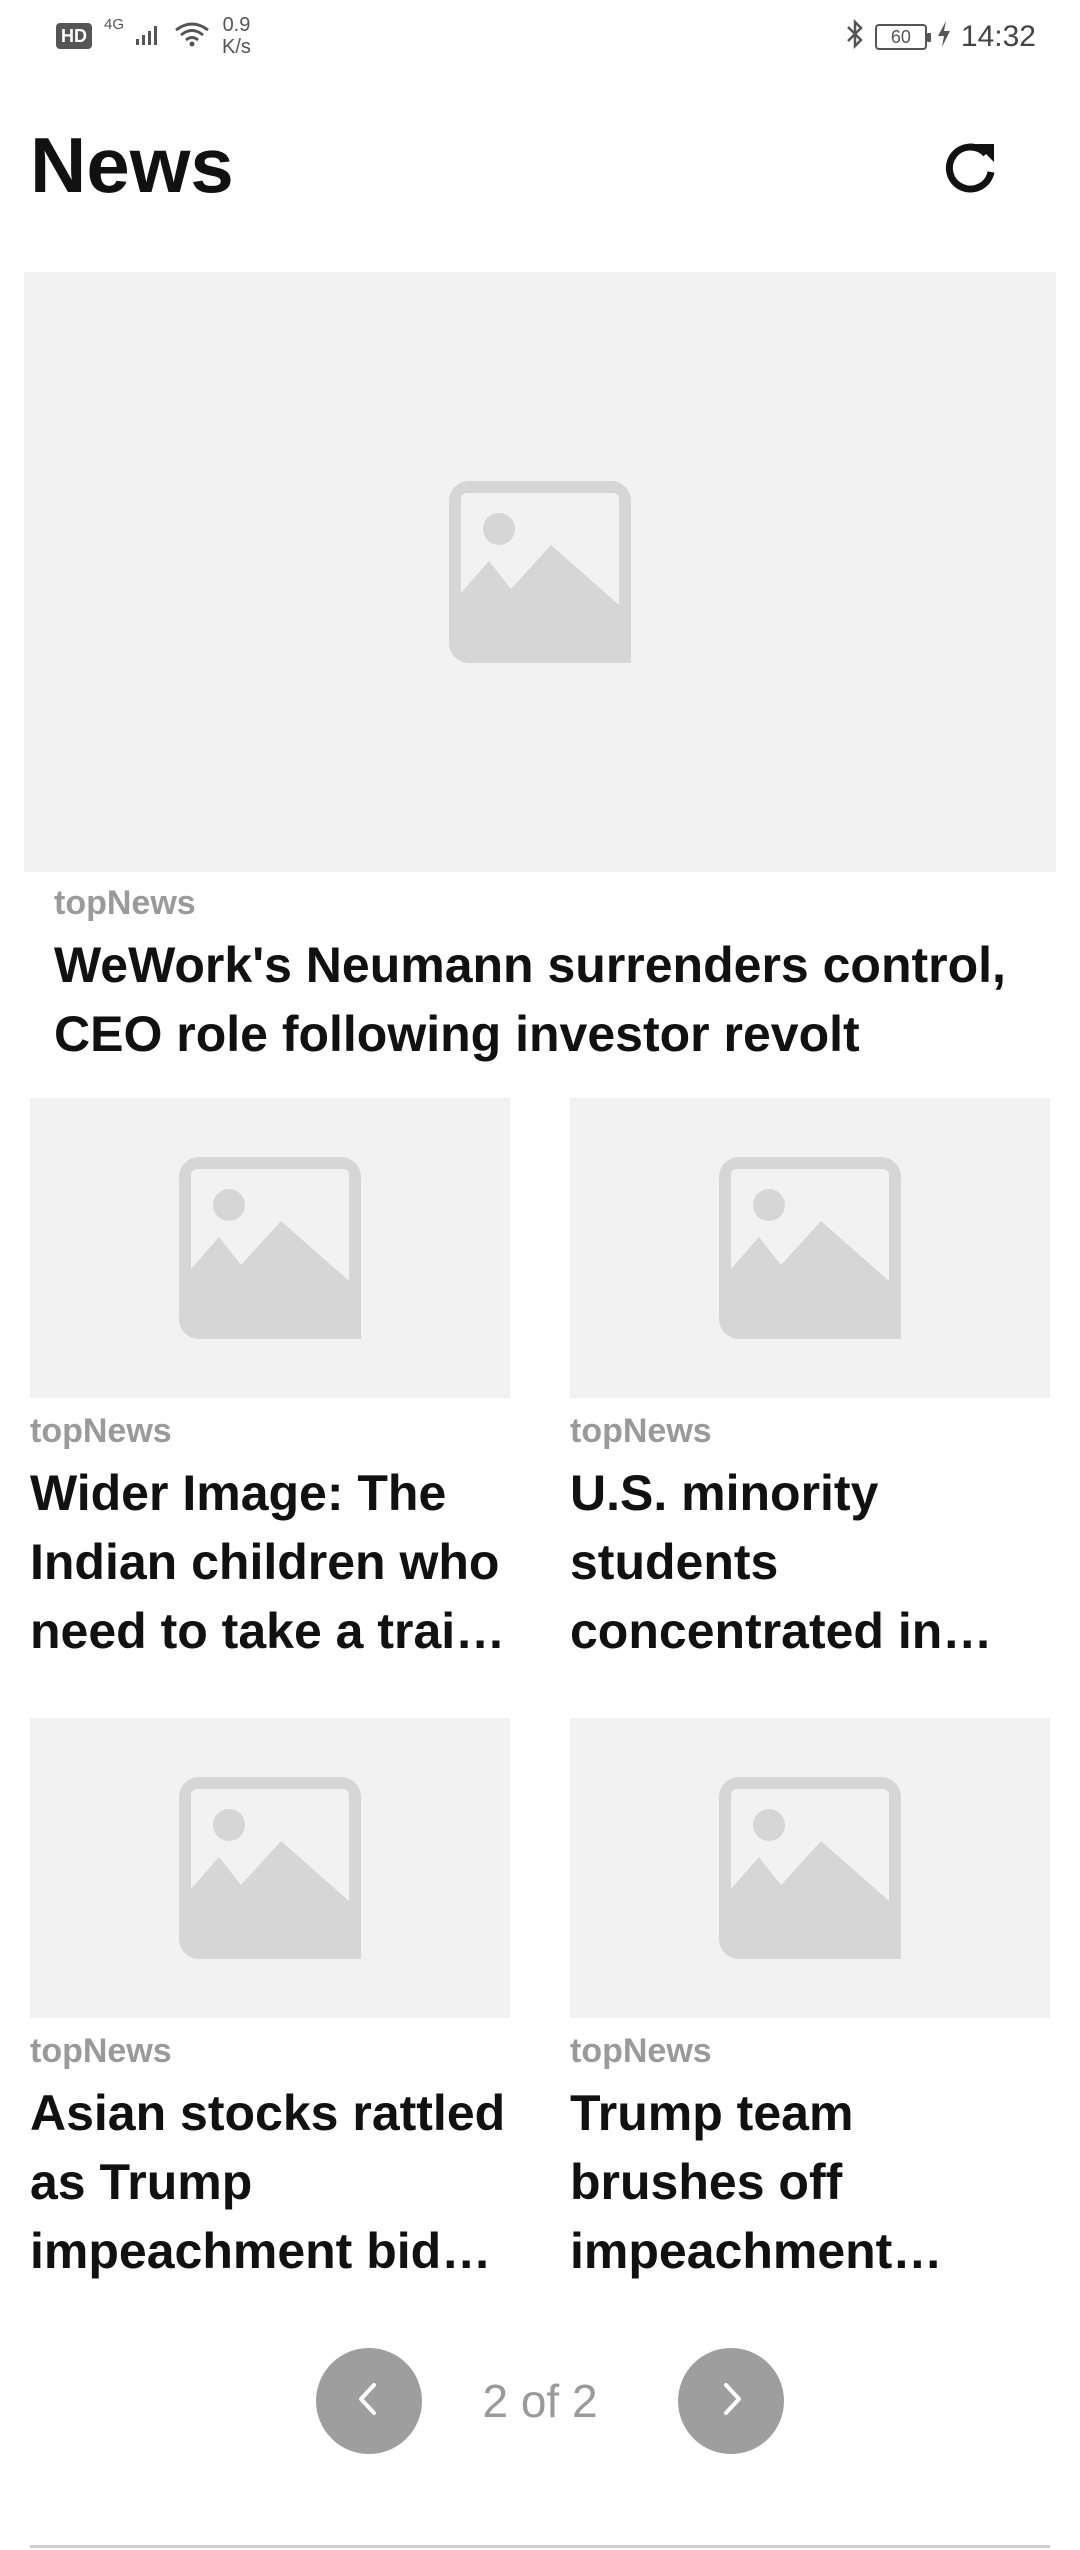  What do you see at coordinates (902, 36) in the screenshot?
I see `battery-indicator: 60` at bounding box center [902, 36].